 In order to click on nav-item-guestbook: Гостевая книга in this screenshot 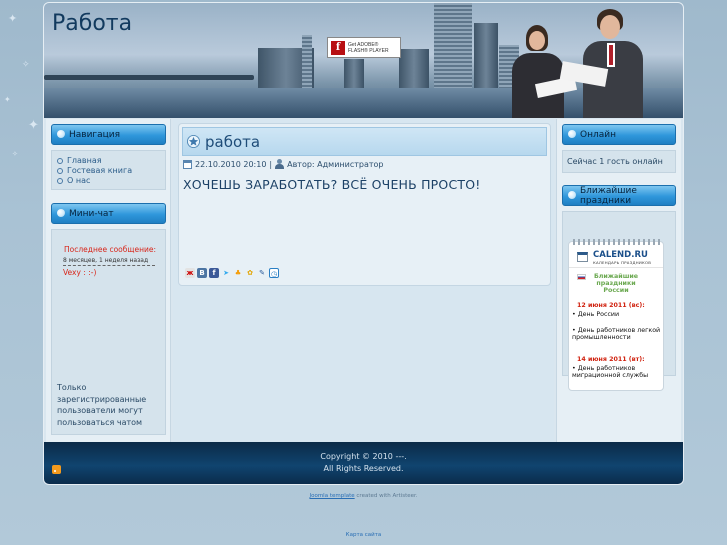, I will do `click(111, 171)`.